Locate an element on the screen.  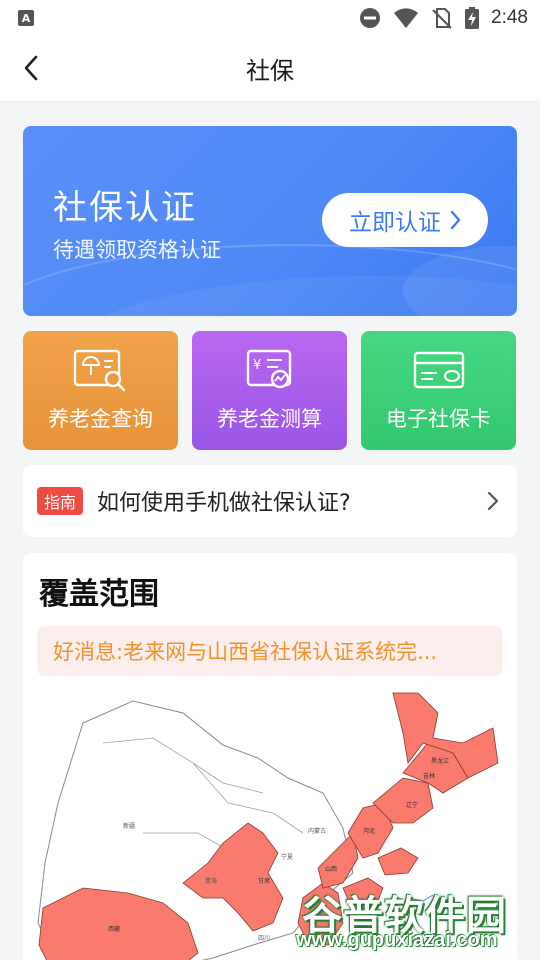
map-label: 新疆 is located at coordinates (129, 826).